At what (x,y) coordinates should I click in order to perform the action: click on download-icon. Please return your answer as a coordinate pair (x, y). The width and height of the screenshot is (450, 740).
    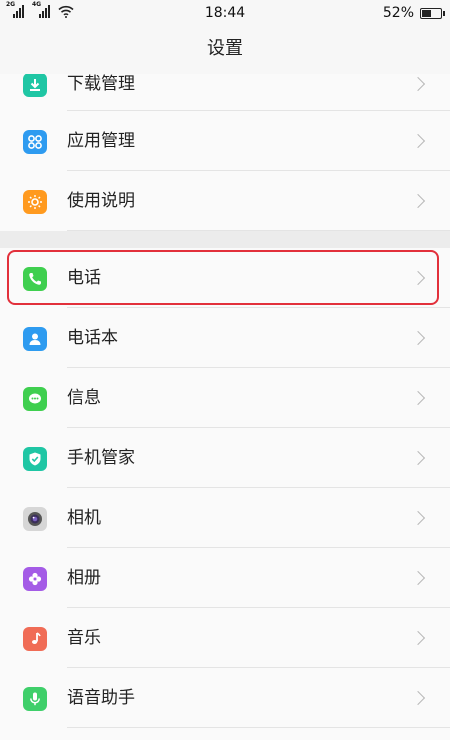
    Looking at the image, I should click on (35, 85).